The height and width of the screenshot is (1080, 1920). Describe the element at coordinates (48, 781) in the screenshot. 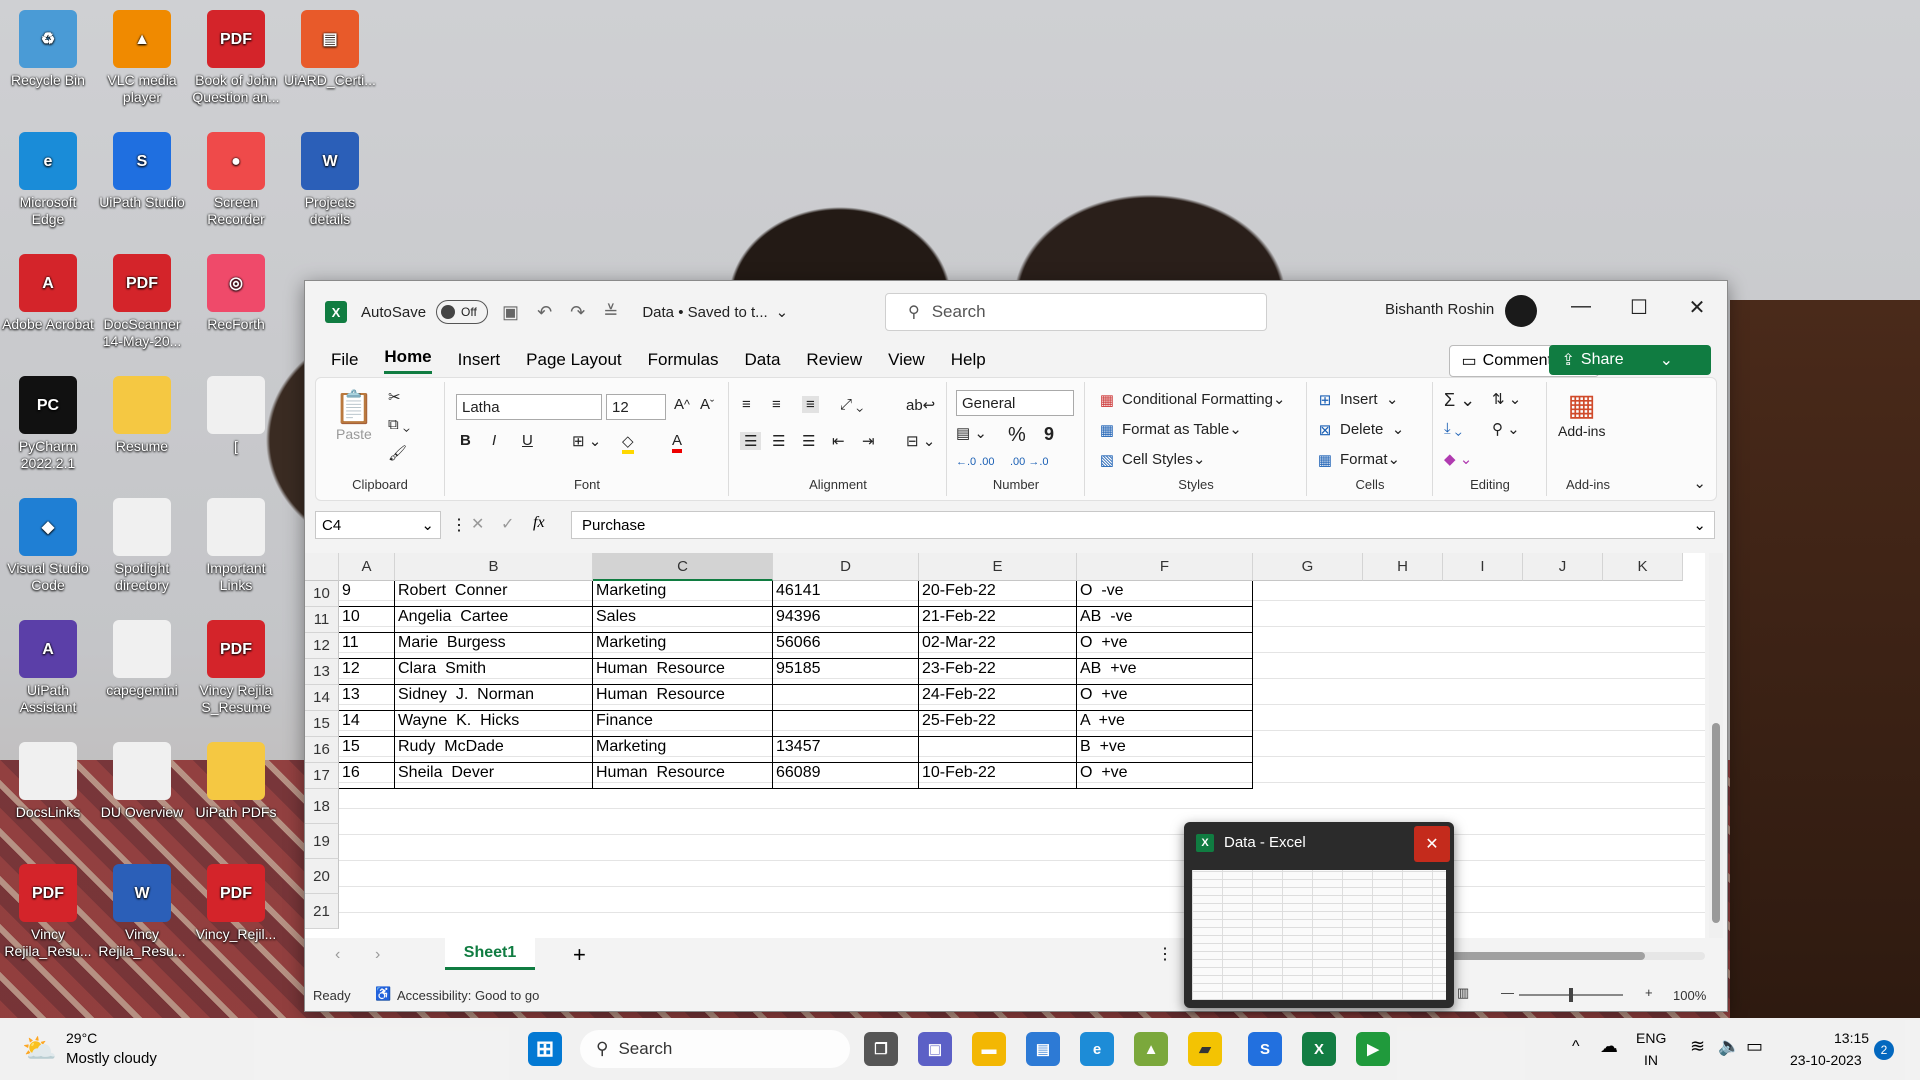

I see `desktop-icon: DocsLinks` at that location.